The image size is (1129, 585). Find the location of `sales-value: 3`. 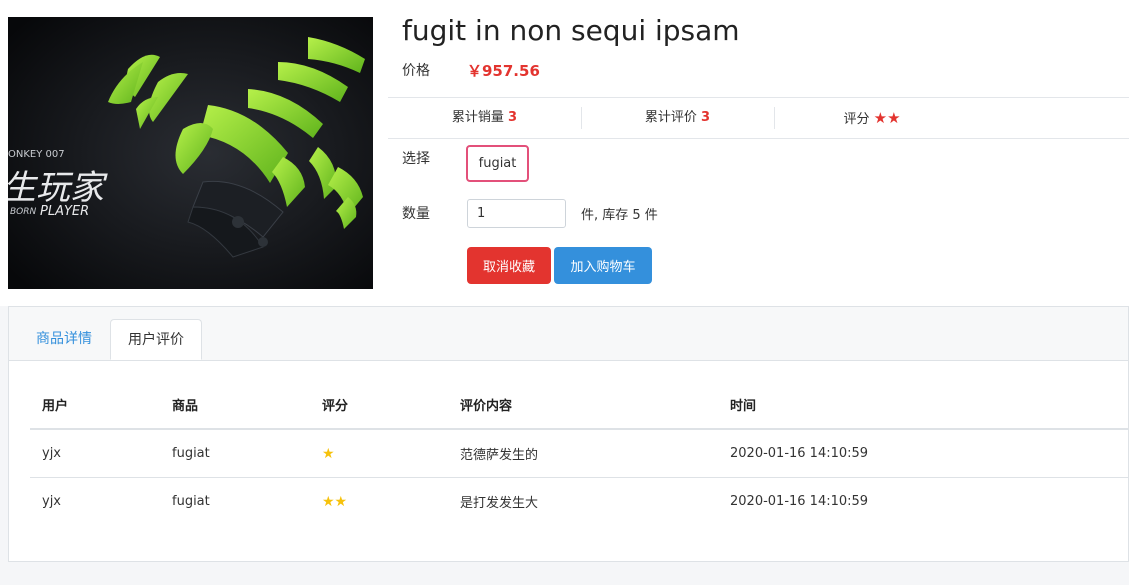

sales-value: 3 is located at coordinates (513, 117).